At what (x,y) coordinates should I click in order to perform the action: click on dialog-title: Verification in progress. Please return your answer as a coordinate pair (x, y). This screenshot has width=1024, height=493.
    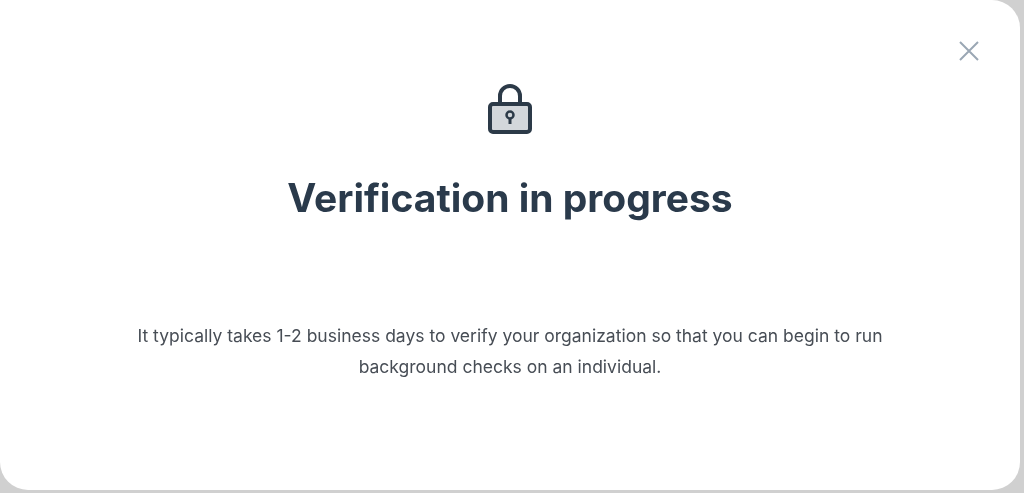
    Looking at the image, I should click on (510, 198).